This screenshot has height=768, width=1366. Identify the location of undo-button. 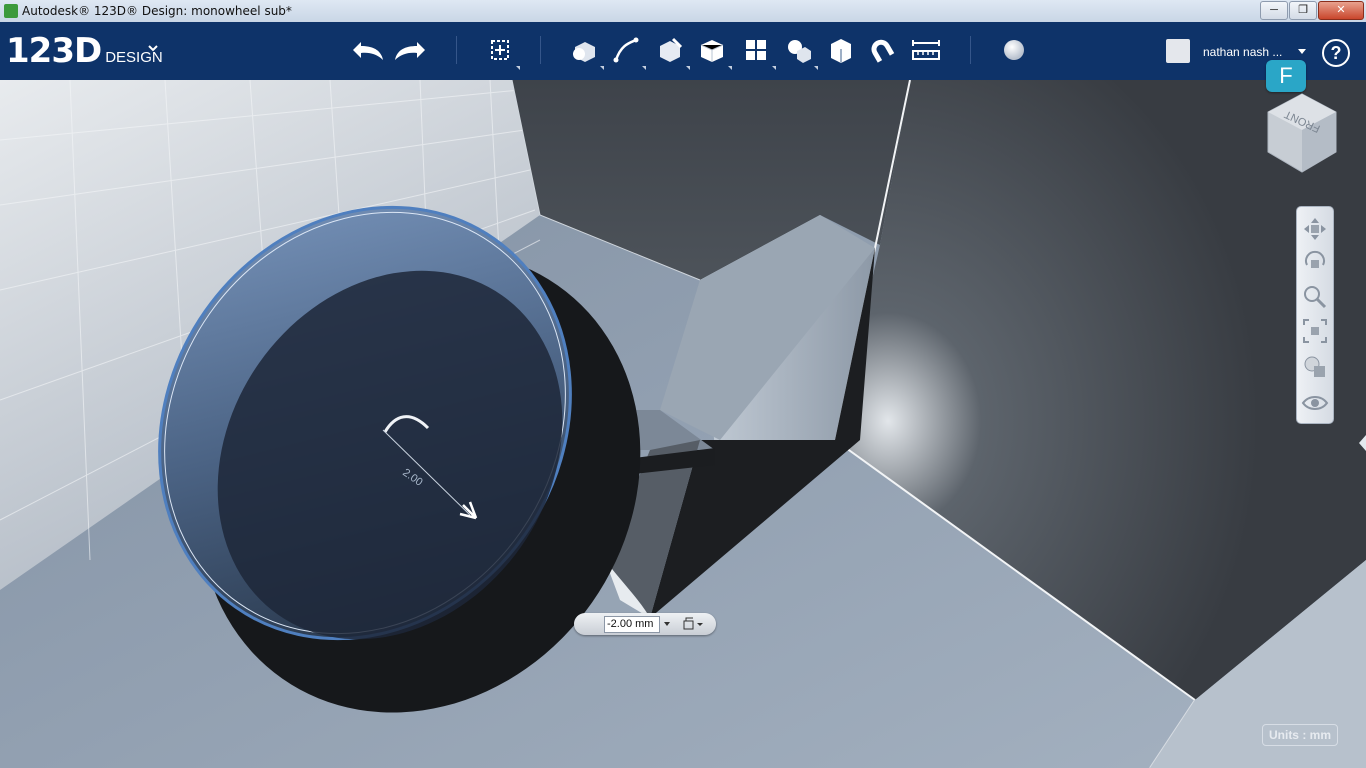
(368, 50).